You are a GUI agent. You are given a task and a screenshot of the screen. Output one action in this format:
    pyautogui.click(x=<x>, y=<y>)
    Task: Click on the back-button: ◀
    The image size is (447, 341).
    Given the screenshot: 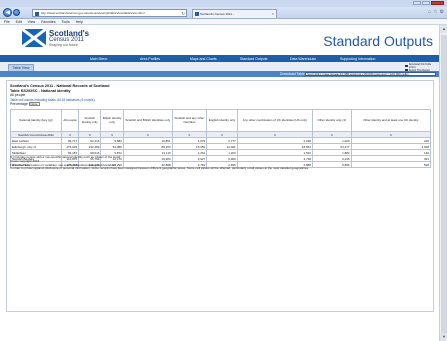 What is the action you would take?
    pyautogui.click(x=7, y=12)
    